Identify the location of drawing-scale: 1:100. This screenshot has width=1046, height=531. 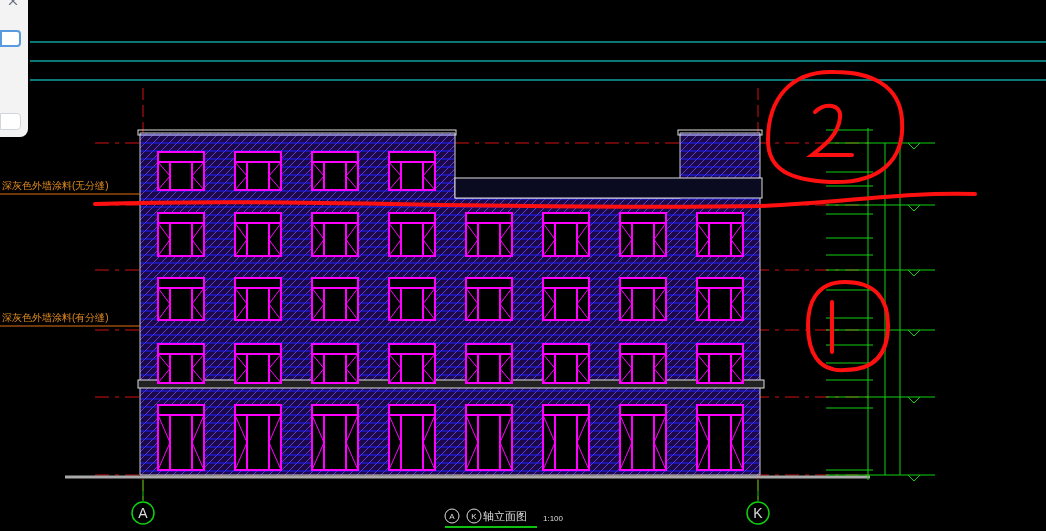
(553, 518).